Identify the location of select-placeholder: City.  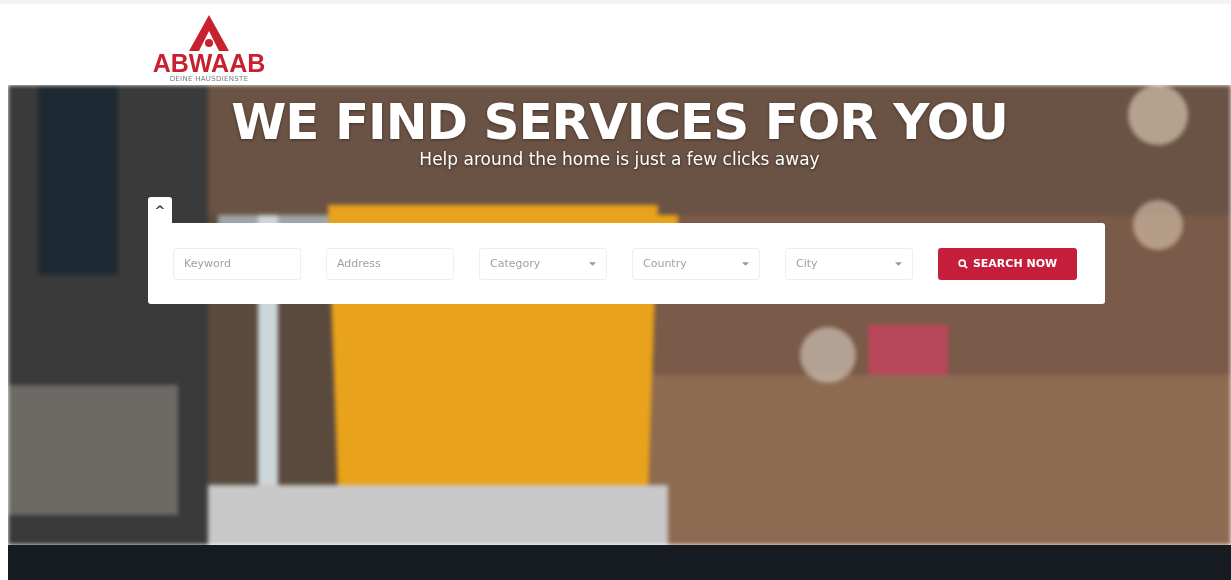
(807, 263).